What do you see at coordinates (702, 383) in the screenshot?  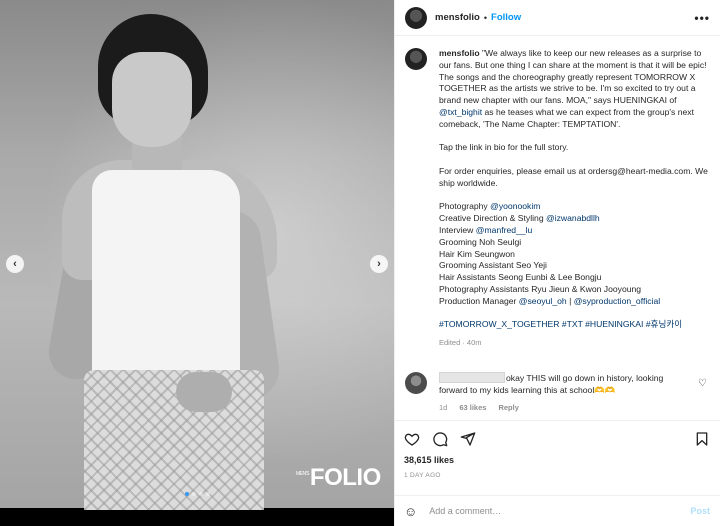 I see `heart-icon: ♡` at bounding box center [702, 383].